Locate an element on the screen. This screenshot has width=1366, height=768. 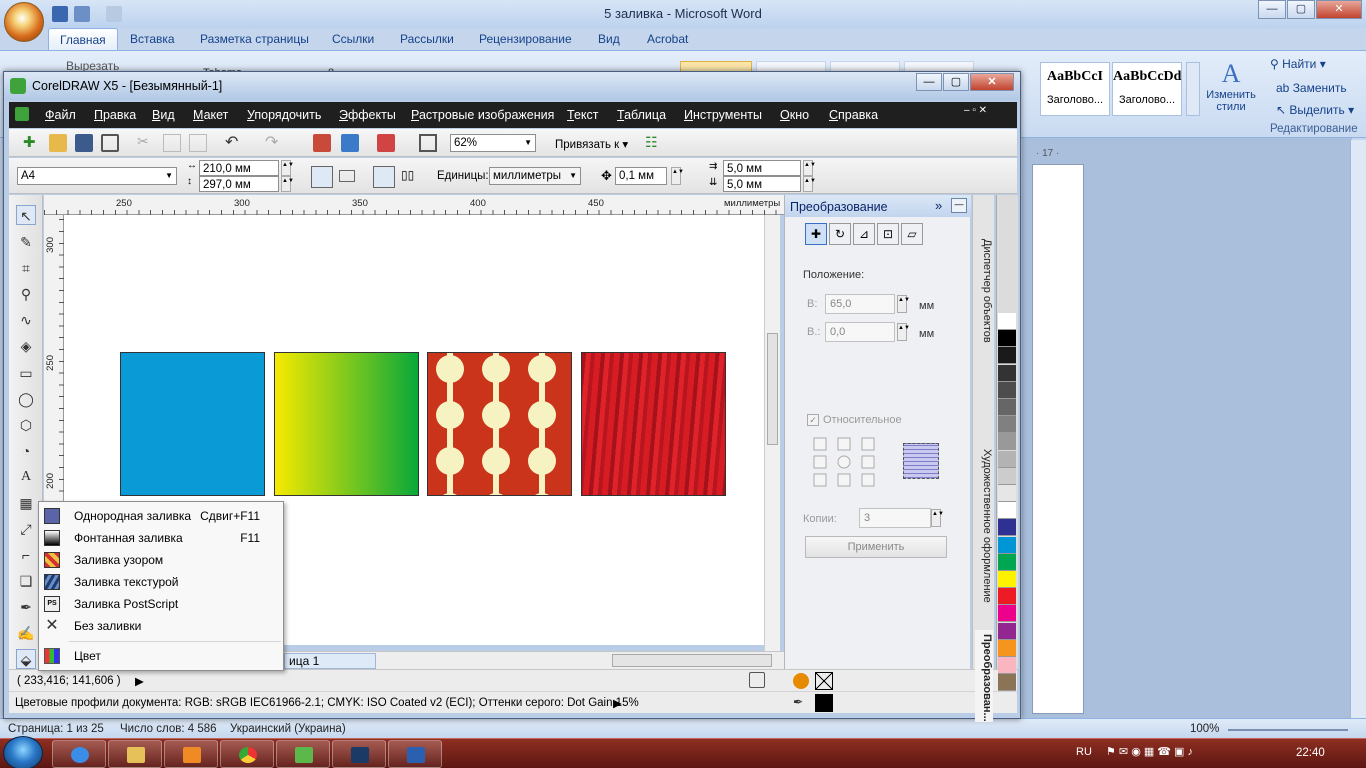
pattern-fill-swatch is located at coordinates (499, 424).